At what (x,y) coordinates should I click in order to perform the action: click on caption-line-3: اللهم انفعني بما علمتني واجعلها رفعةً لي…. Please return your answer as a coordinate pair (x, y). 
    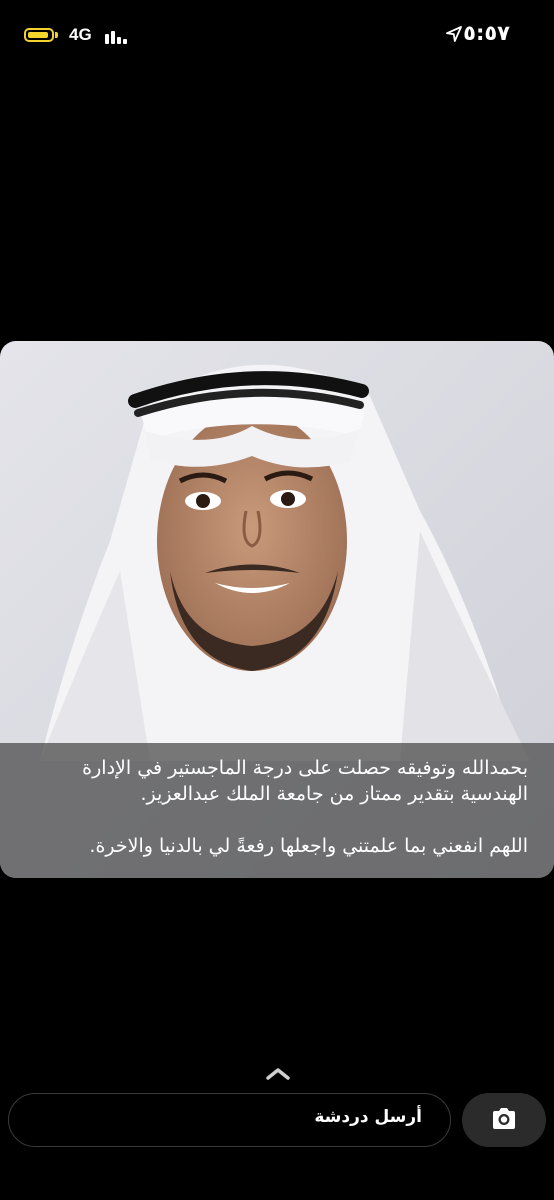
    Looking at the image, I should click on (308, 846).